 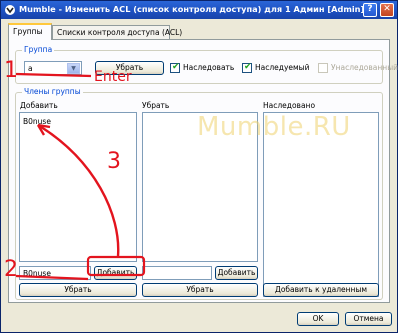 What do you see at coordinates (116, 266) in the screenshot?
I see `highlight-box` at bounding box center [116, 266].